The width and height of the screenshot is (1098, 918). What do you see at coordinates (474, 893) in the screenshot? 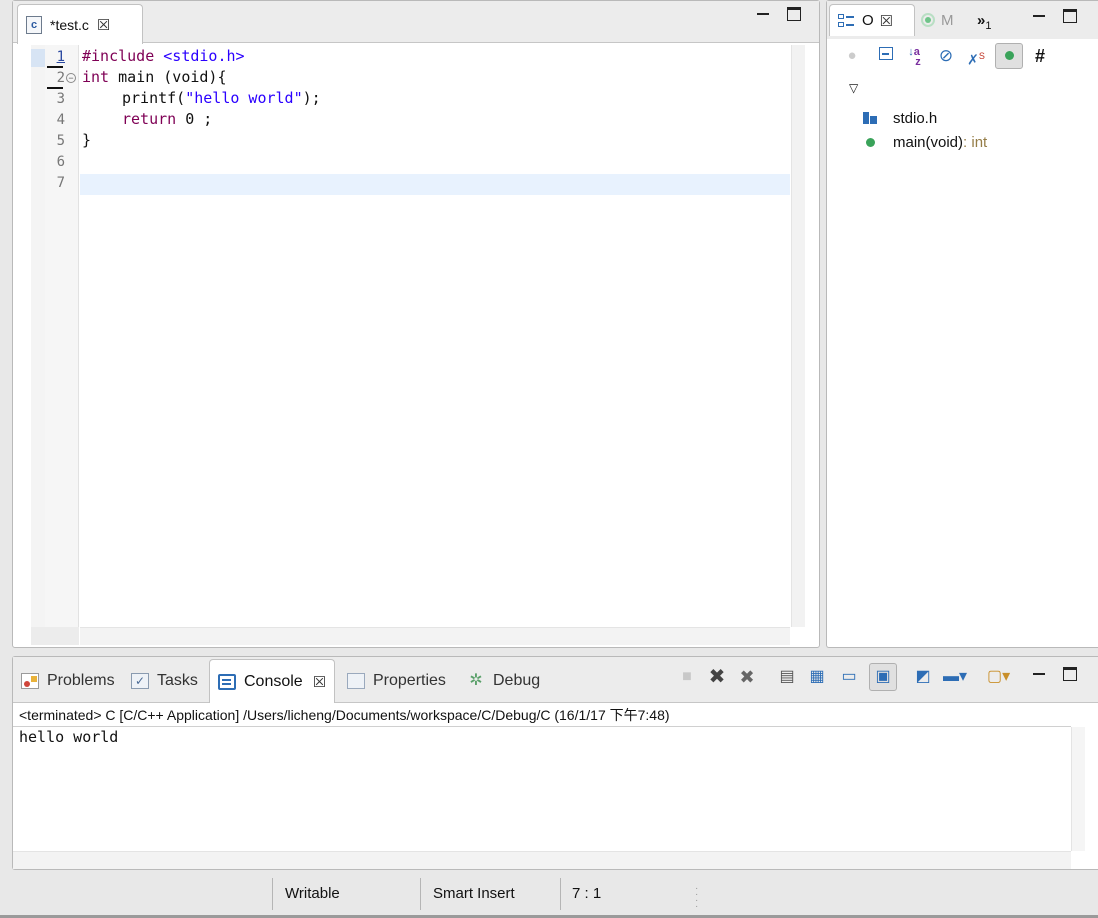
I see `insert-mode-status: Smart Insert` at bounding box center [474, 893].